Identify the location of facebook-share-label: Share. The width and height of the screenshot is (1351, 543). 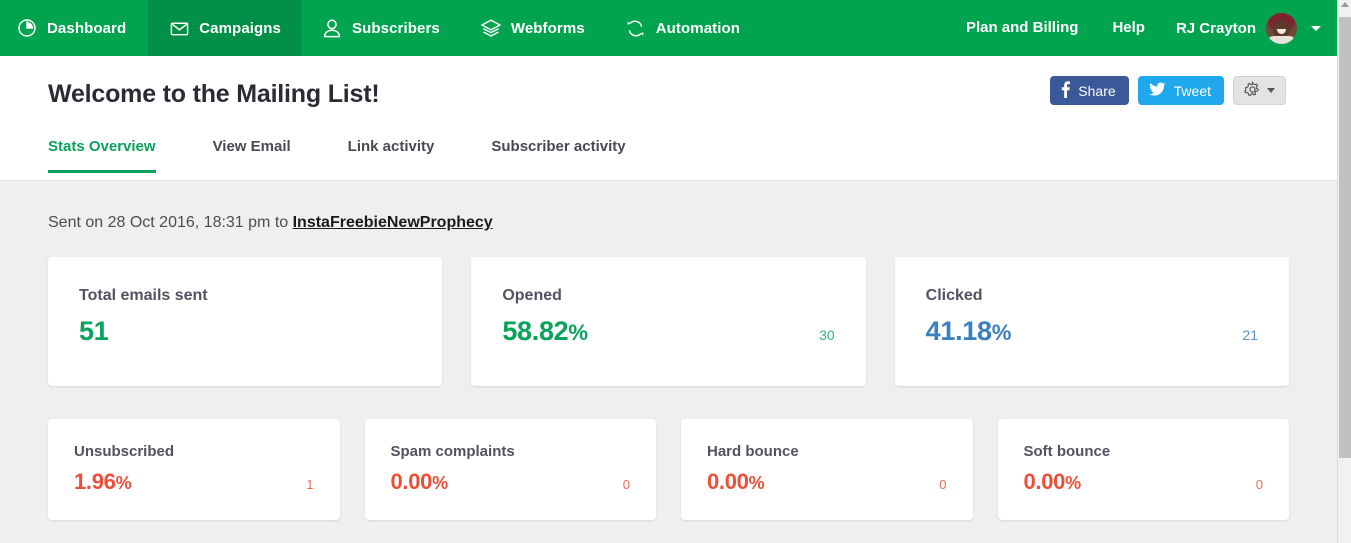
(1097, 90).